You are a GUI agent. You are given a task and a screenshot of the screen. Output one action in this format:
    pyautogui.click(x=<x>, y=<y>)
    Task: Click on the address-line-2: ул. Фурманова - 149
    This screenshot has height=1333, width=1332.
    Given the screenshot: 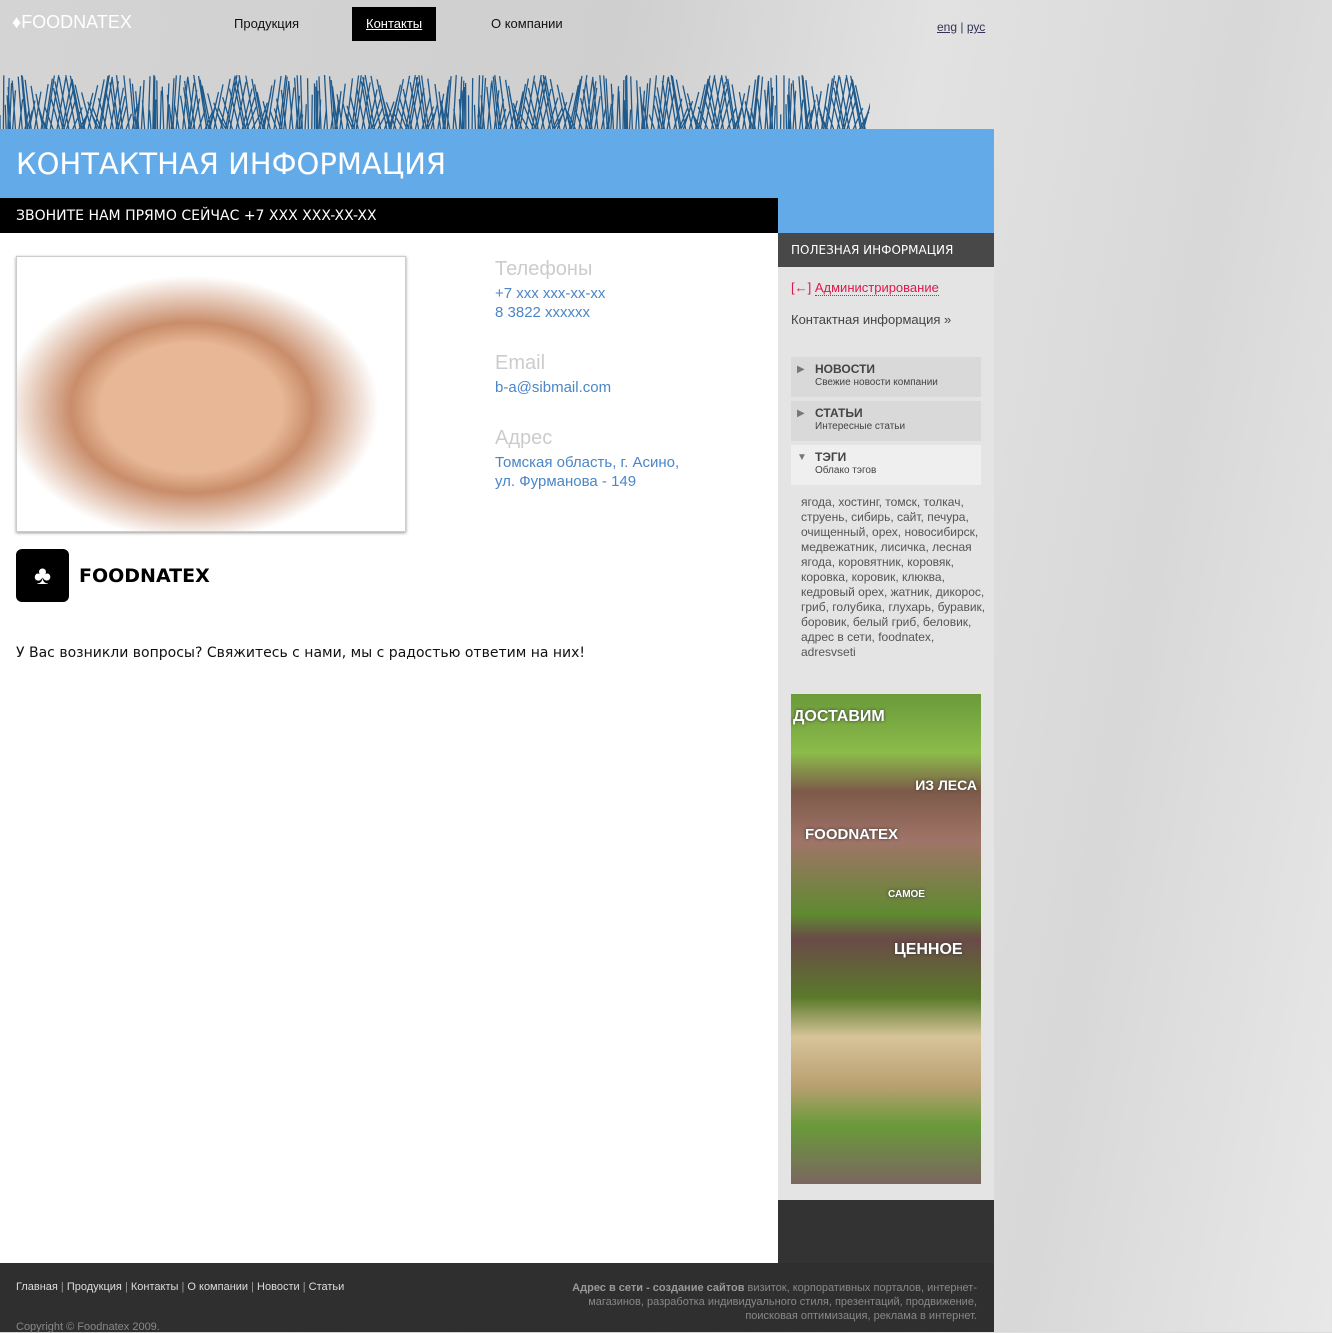 What is the action you would take?
    pyautogui.click(x=566, y=481)
    